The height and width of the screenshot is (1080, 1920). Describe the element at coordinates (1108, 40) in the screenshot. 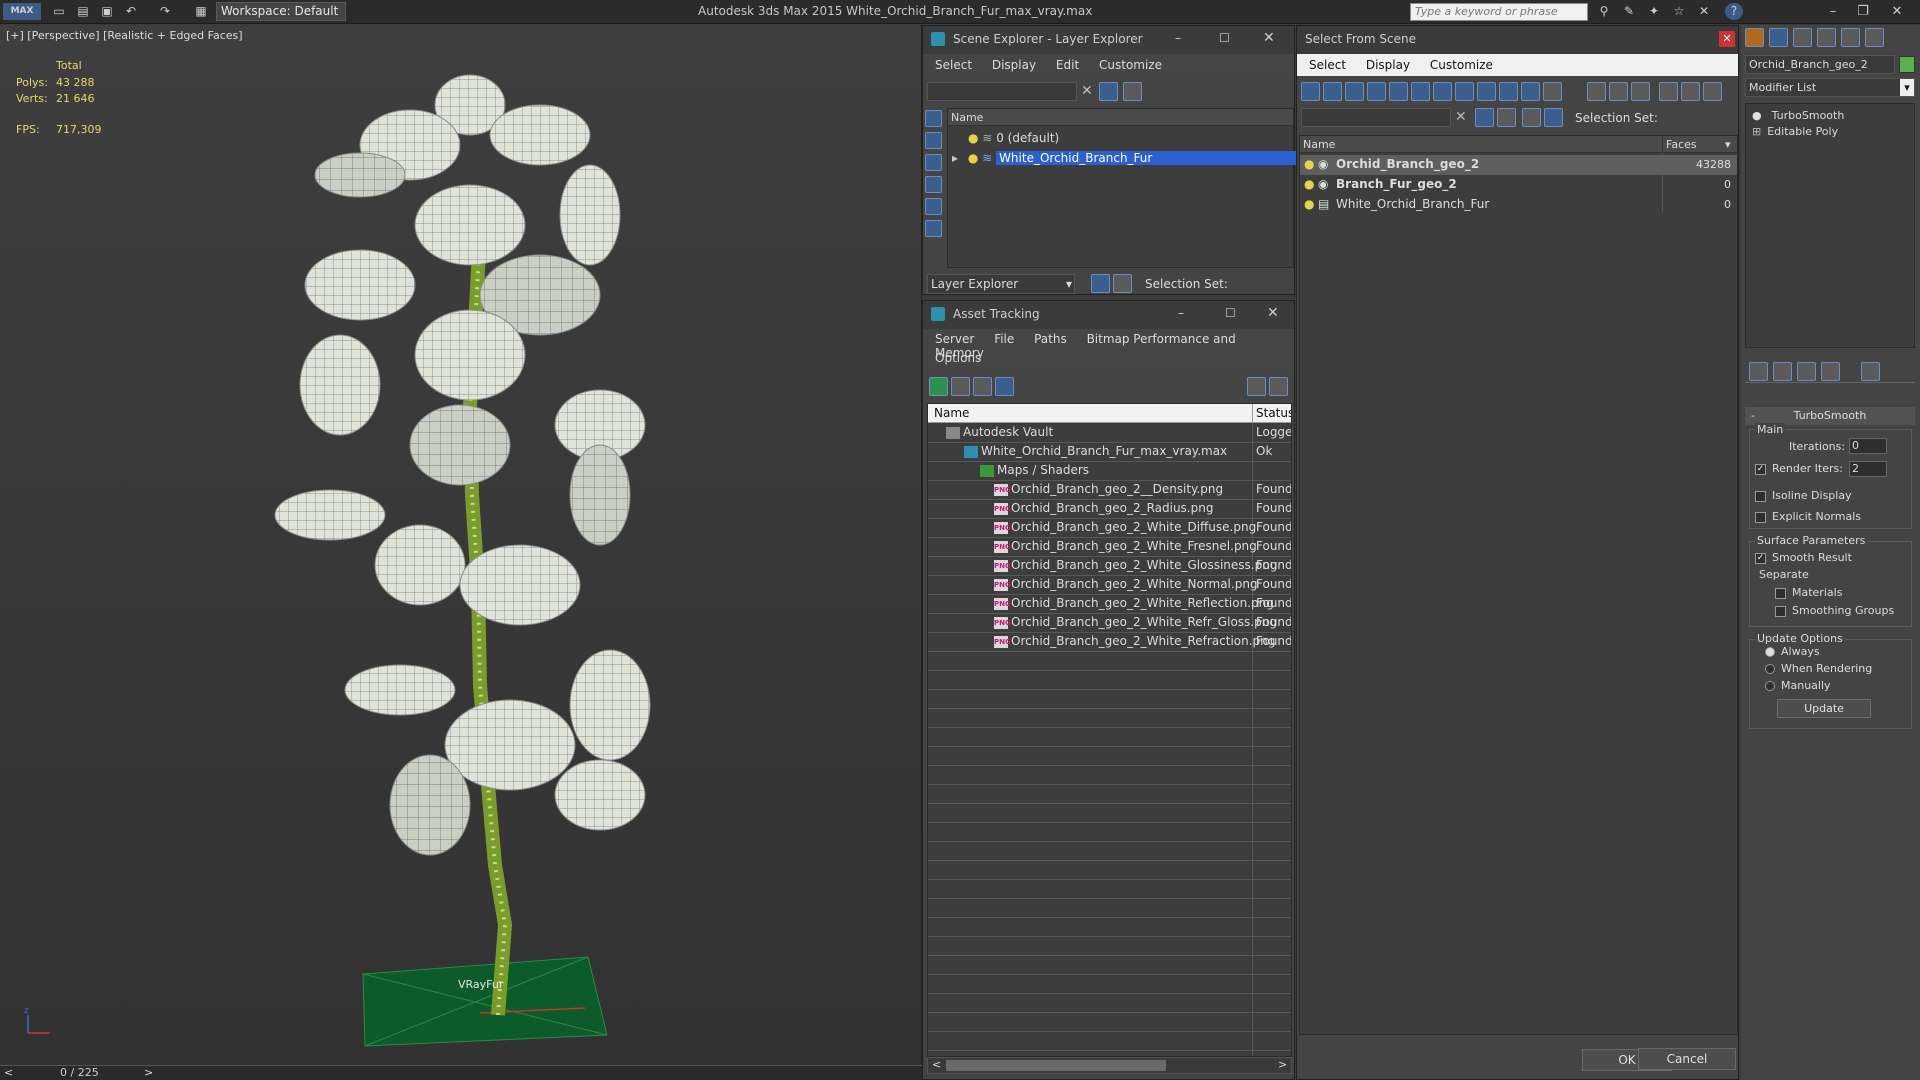

I see `scene-explorer-titlebar: Scene Explorer - Layer Explorer – ☐ ✕` at that location.